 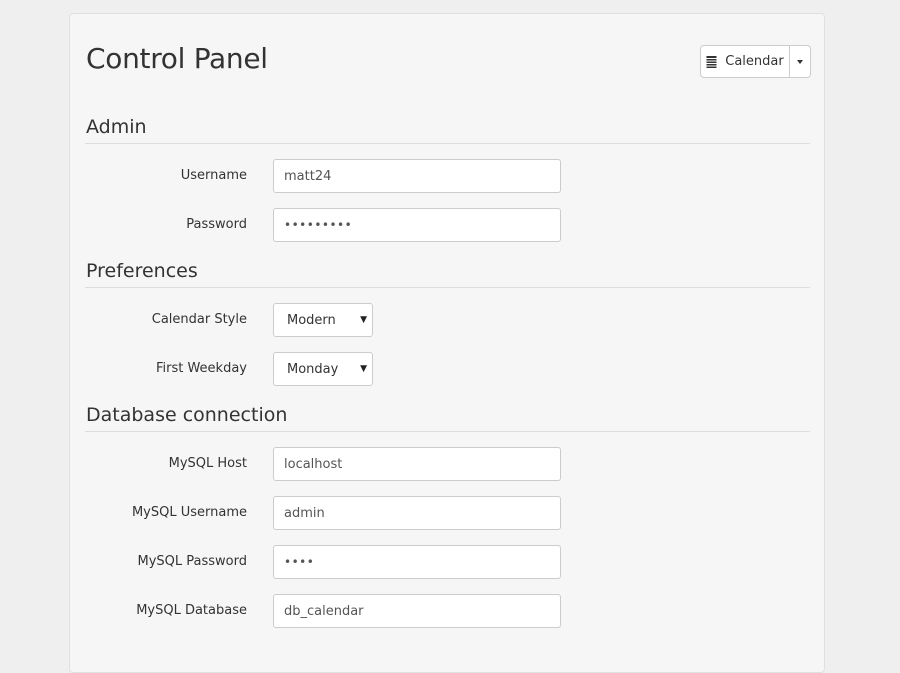 I want to click on page-title: Control Panel, so click(x=177, y=58).